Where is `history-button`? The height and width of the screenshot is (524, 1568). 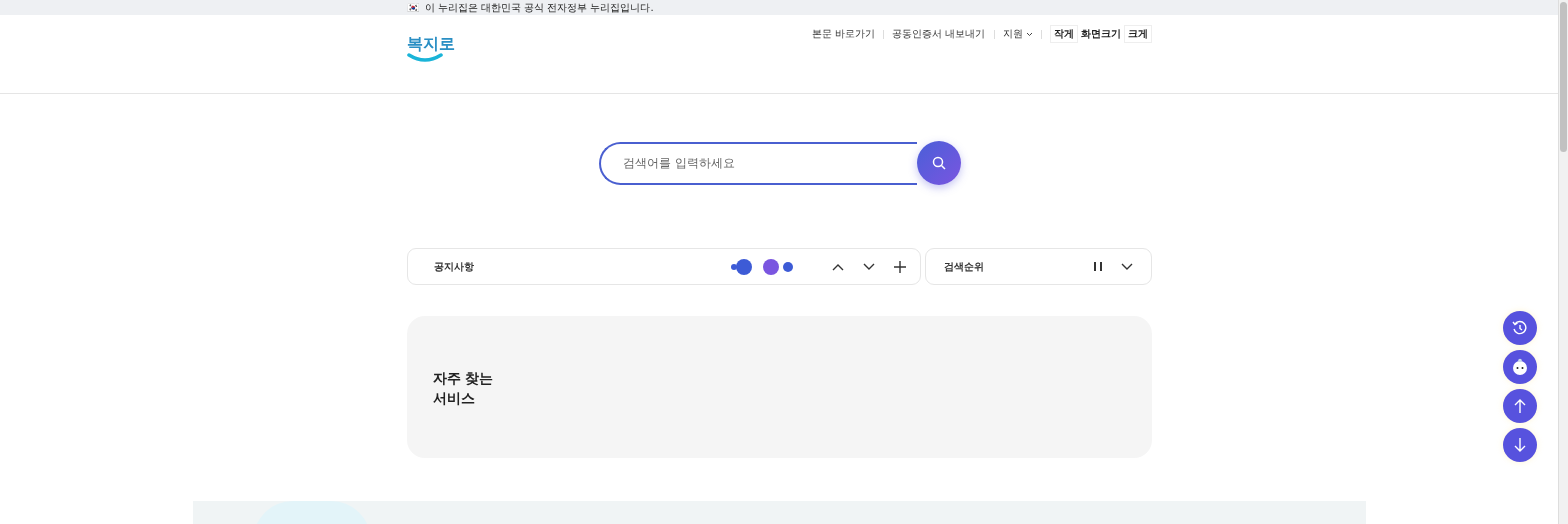 history-button is located at coordinates (1520, 328).